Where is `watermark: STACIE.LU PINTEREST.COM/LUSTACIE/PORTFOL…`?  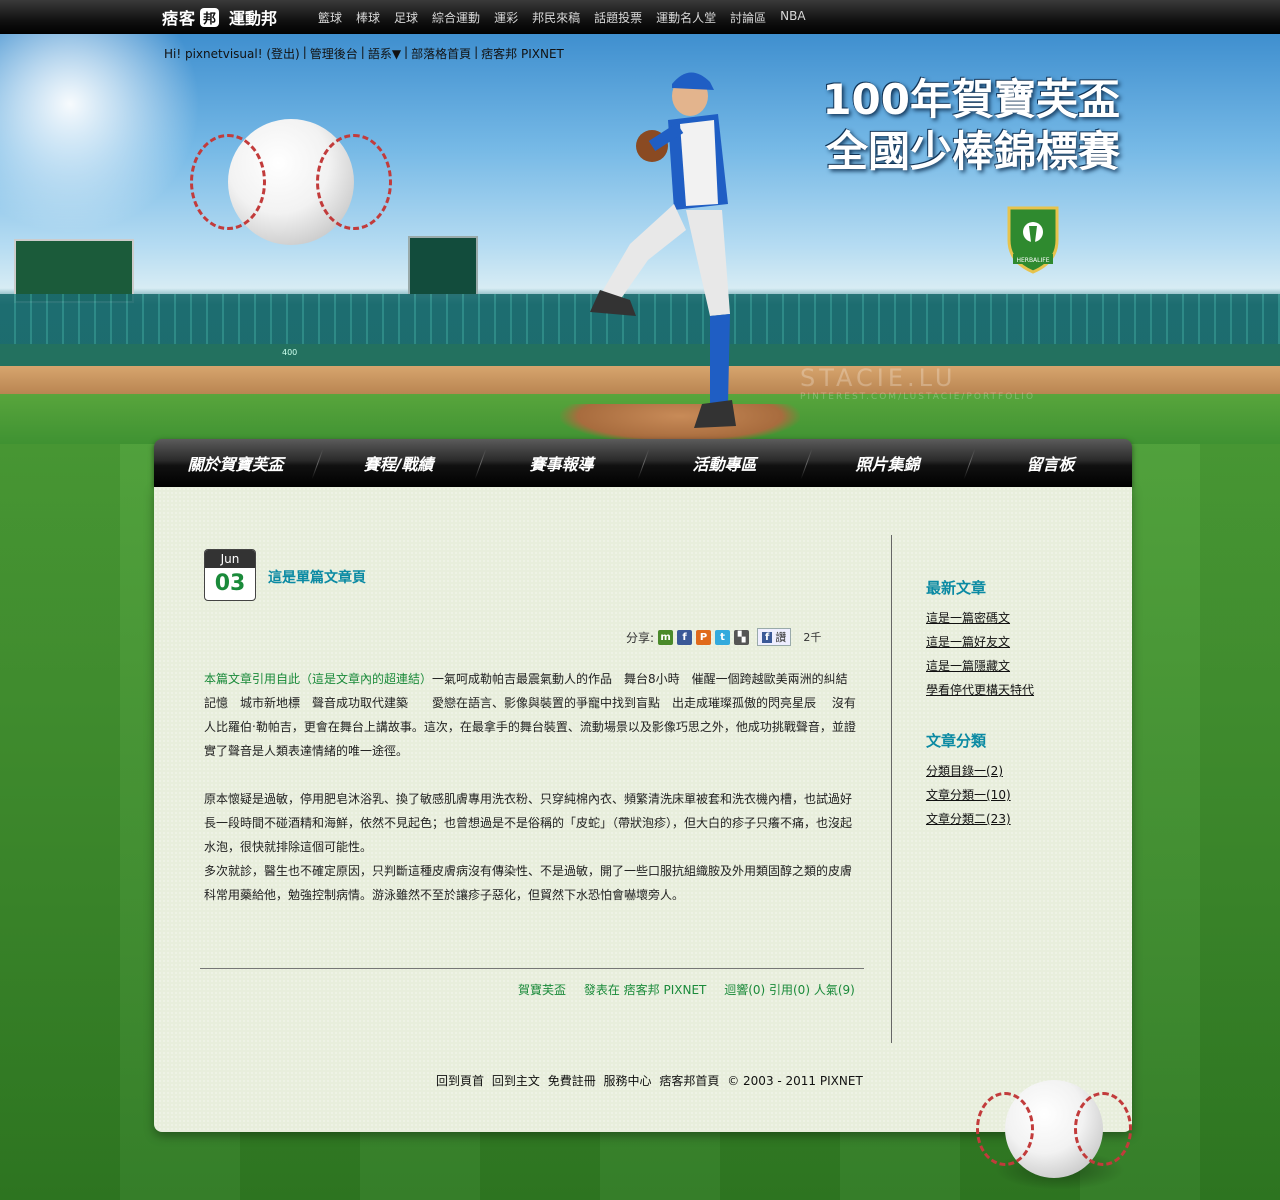 watermark: STACIE.LU PINTEREST.COM/LUSTACIE/PORTFOL… is located at coordinates (917, 383).